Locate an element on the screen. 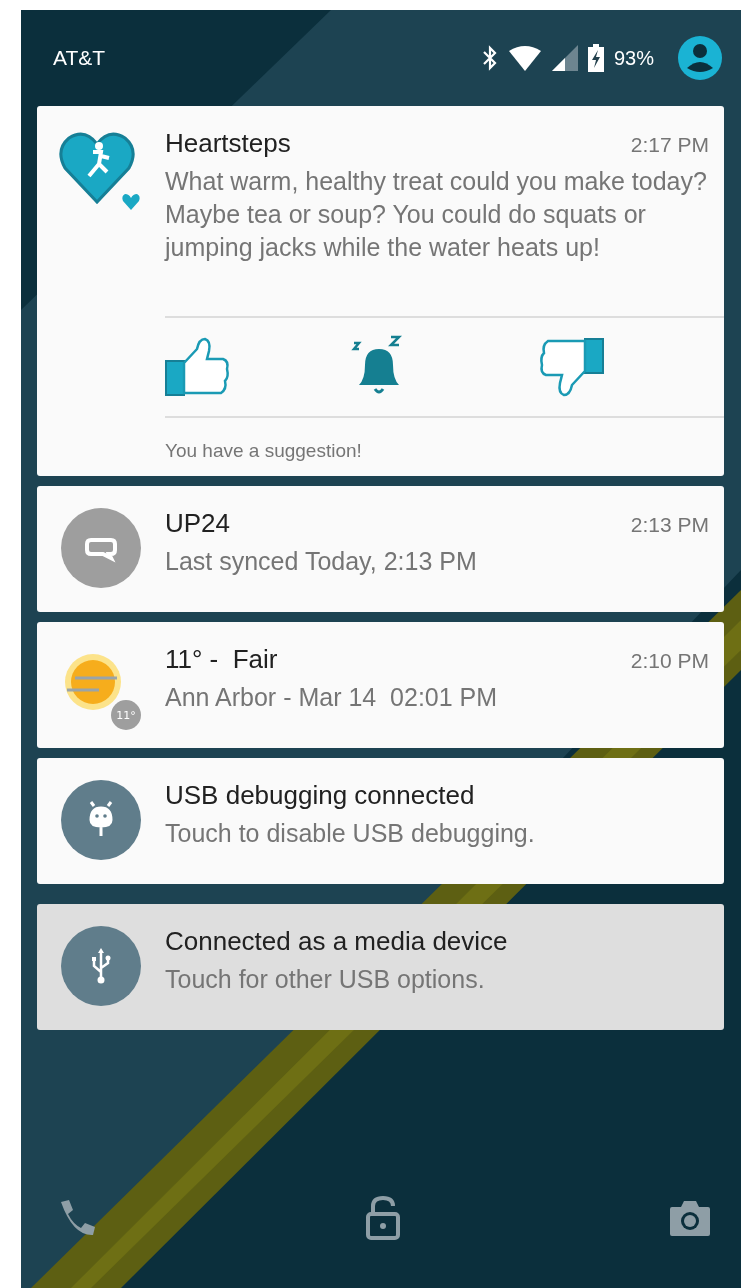 Image resolution: width=751 pixels, height=1288 pixels. notification-card: Connected as a media device Touch for other USB options. is located at coordinates (380, 967).